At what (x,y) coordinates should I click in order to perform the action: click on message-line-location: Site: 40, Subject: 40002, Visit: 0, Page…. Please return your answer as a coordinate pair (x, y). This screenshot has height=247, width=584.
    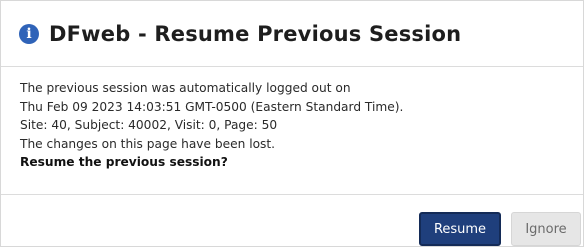
    Looking at the image, I should click on (149, 125).